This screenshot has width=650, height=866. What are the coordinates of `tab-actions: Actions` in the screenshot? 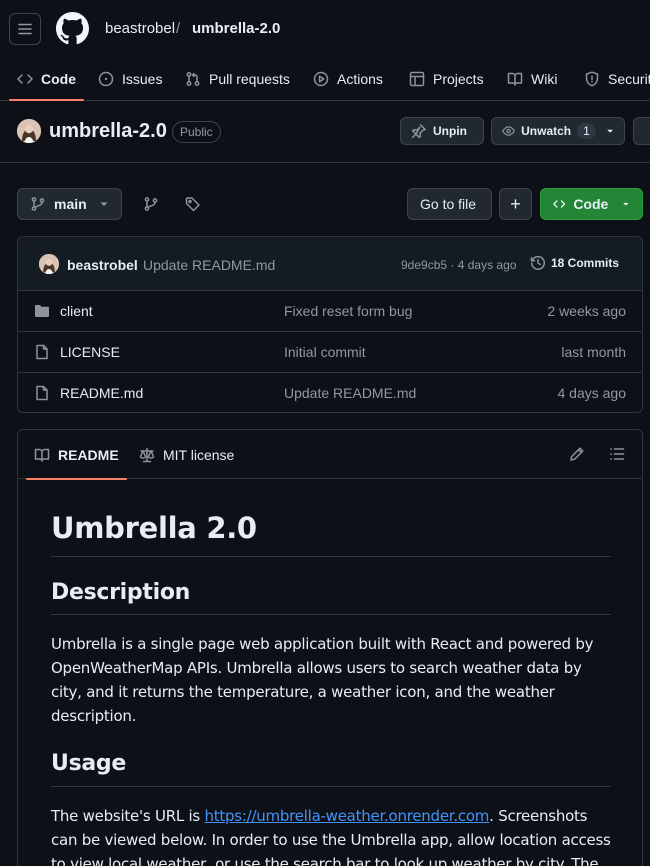 It's located at (348, 79).